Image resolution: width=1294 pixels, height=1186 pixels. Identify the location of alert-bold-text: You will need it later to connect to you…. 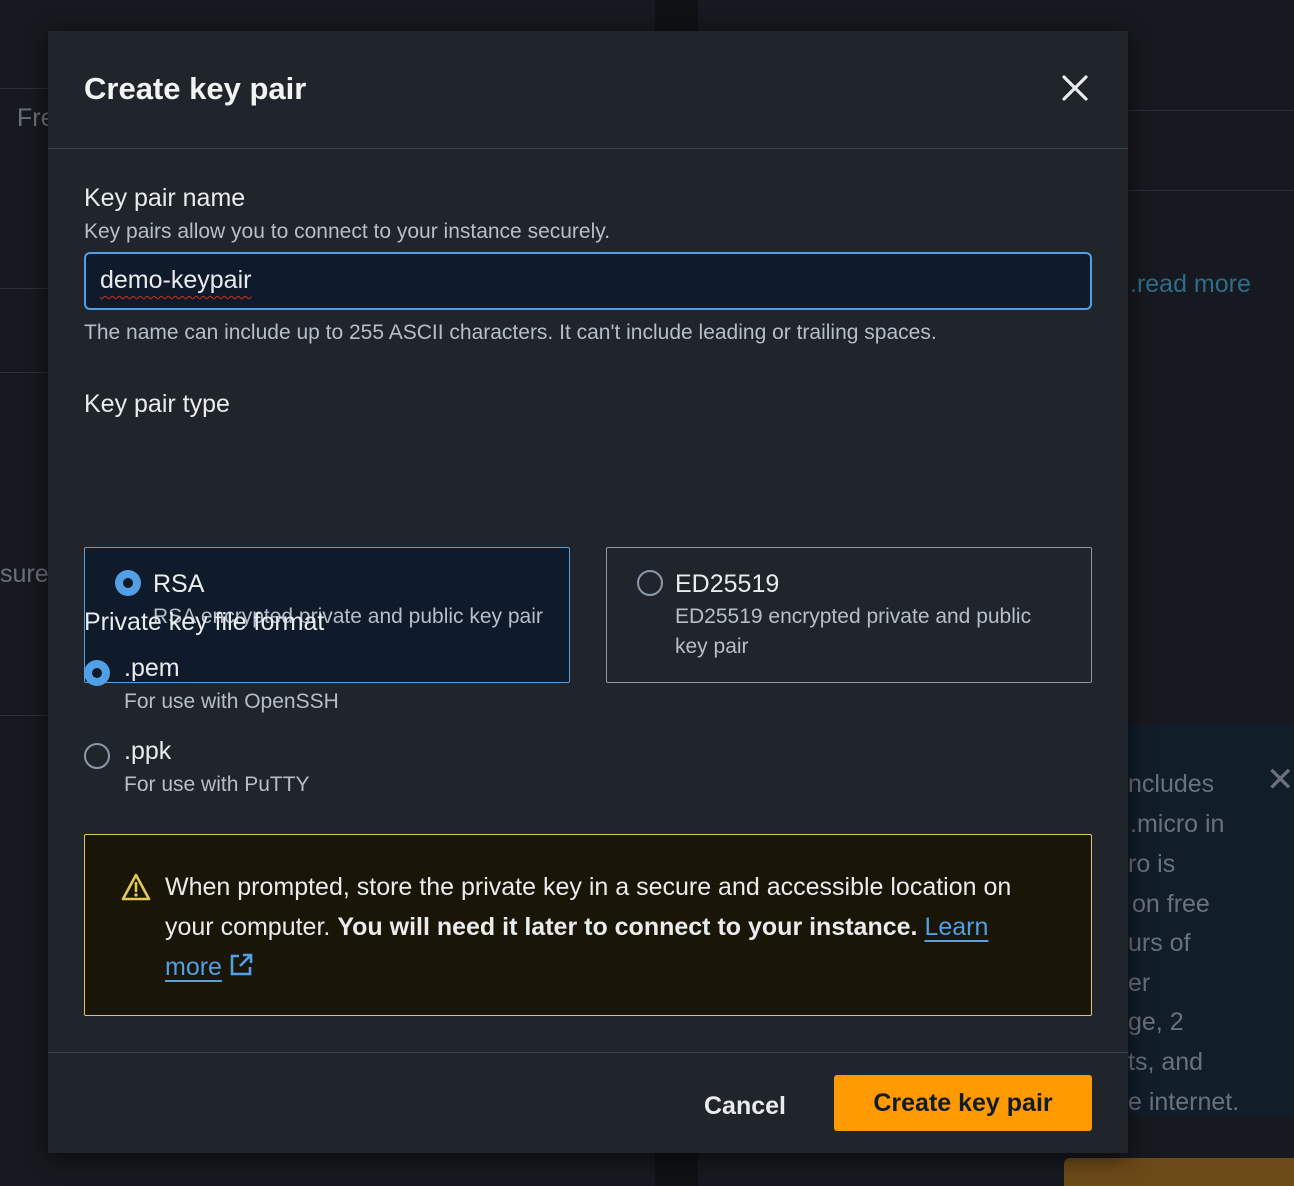
(627, 927).